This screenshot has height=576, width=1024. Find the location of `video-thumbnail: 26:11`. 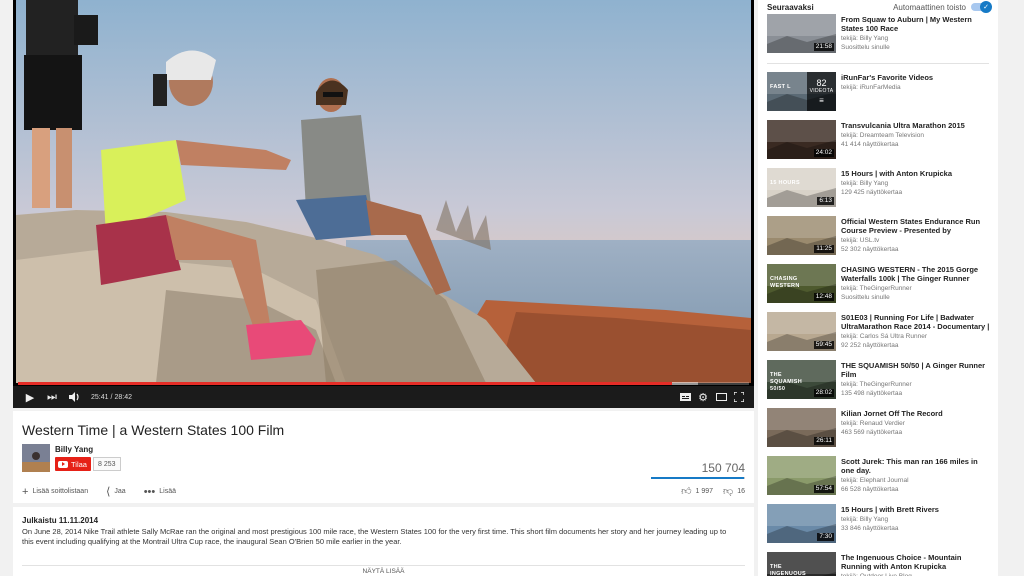

video-thumbnail: 26:11 is located at coordinates (801, 427).